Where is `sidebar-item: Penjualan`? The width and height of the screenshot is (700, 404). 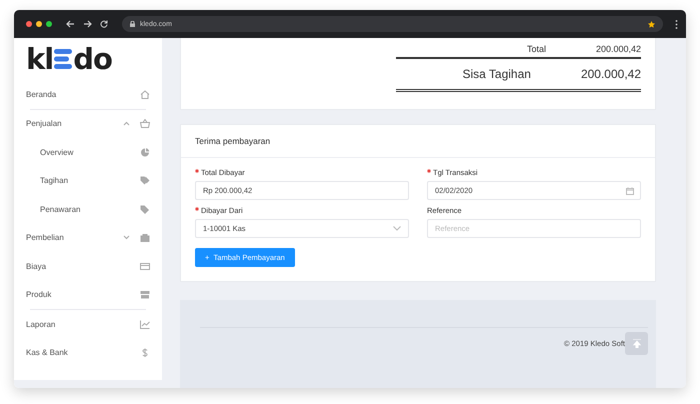 sidebar-item: Penjualan is located at coordinates (88, 124).